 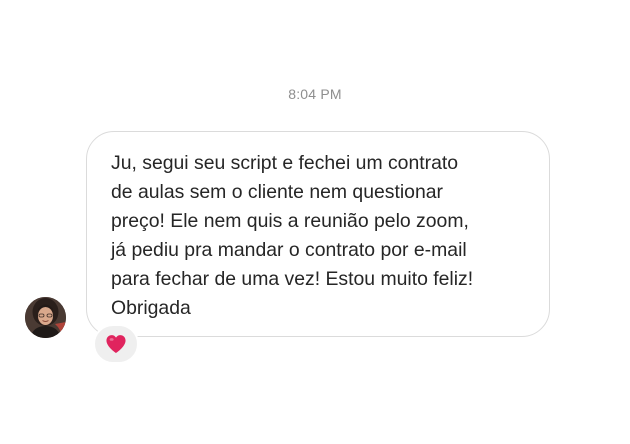 I want to click on avatar-photo, so click(x=45, y=317).